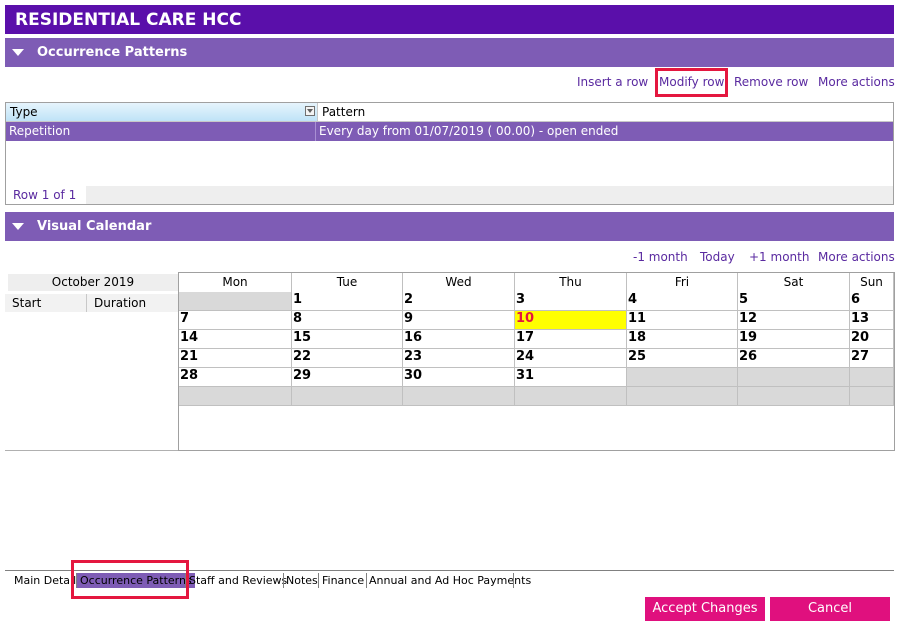 This screenshot has height=631, width=898. I want to click on calendar-day: 17, so click(571, 339).